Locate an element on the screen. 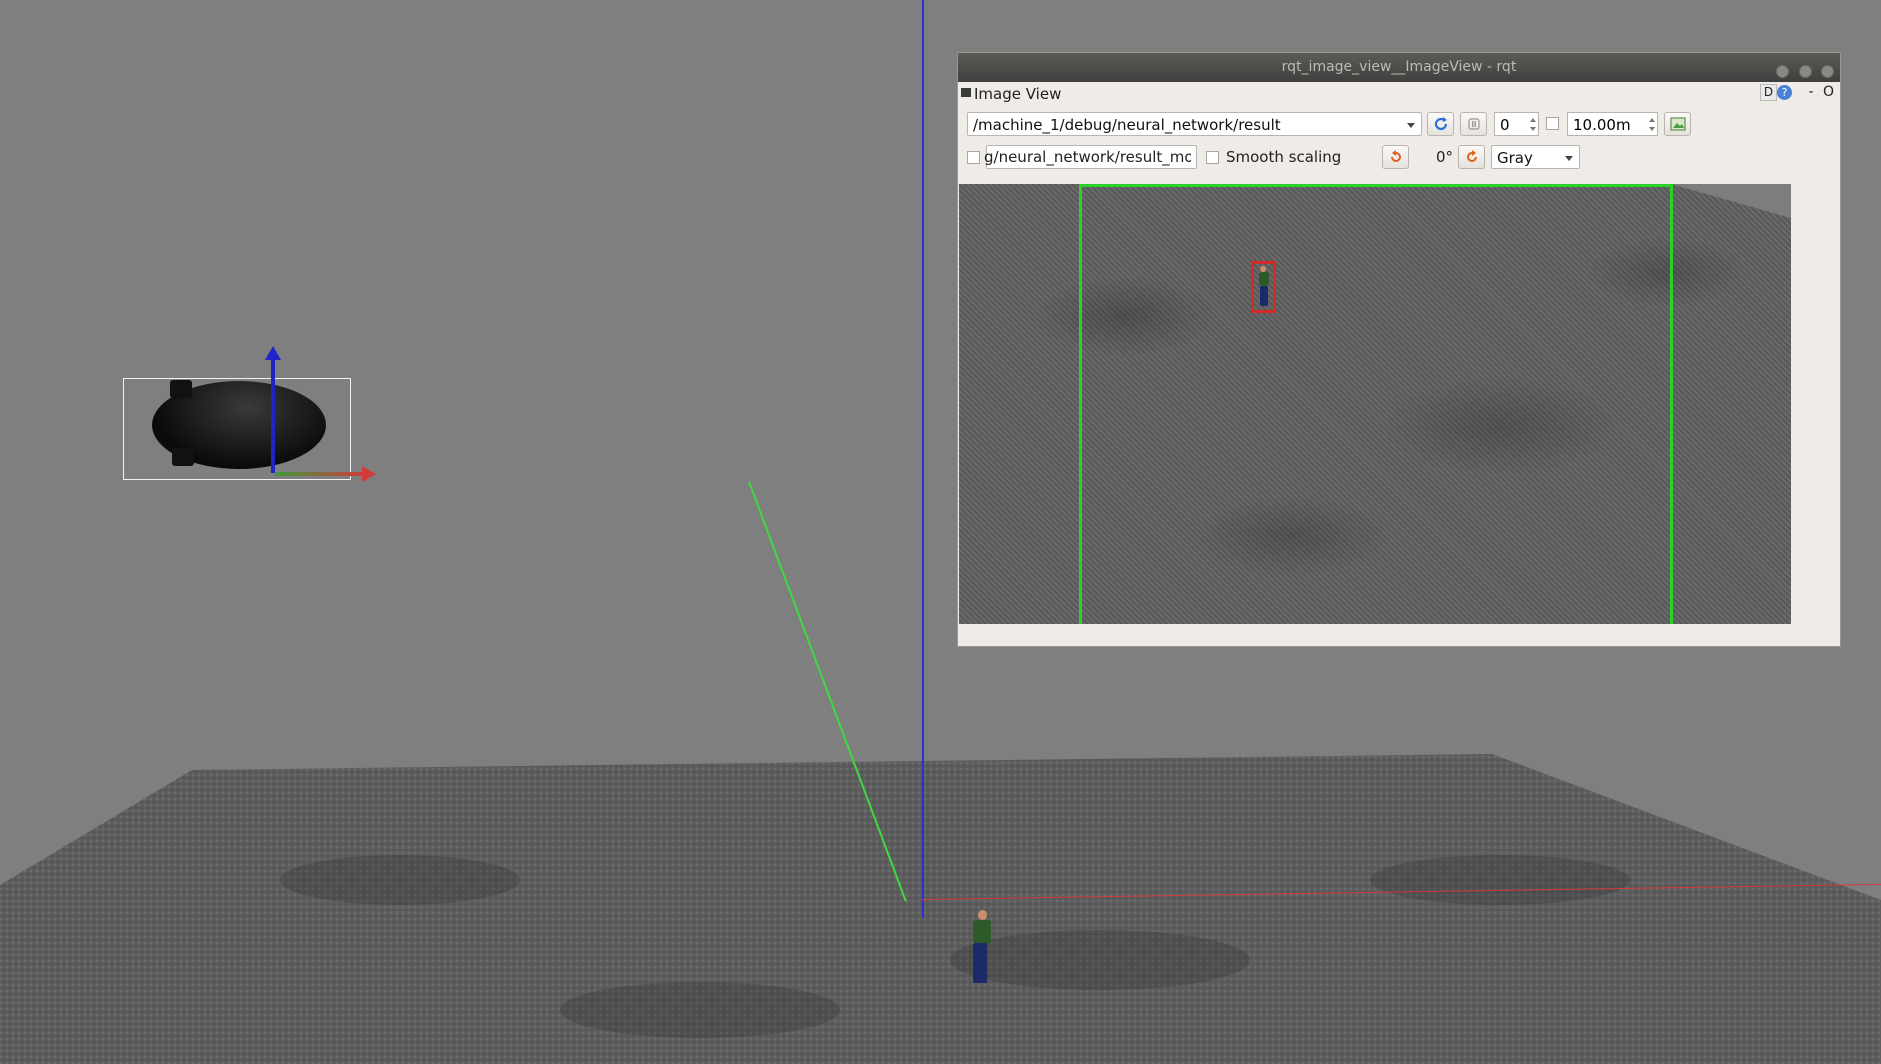 This screenshot has width=1881, height=1064. maximize-icon is located at coordinates (1805, 71).